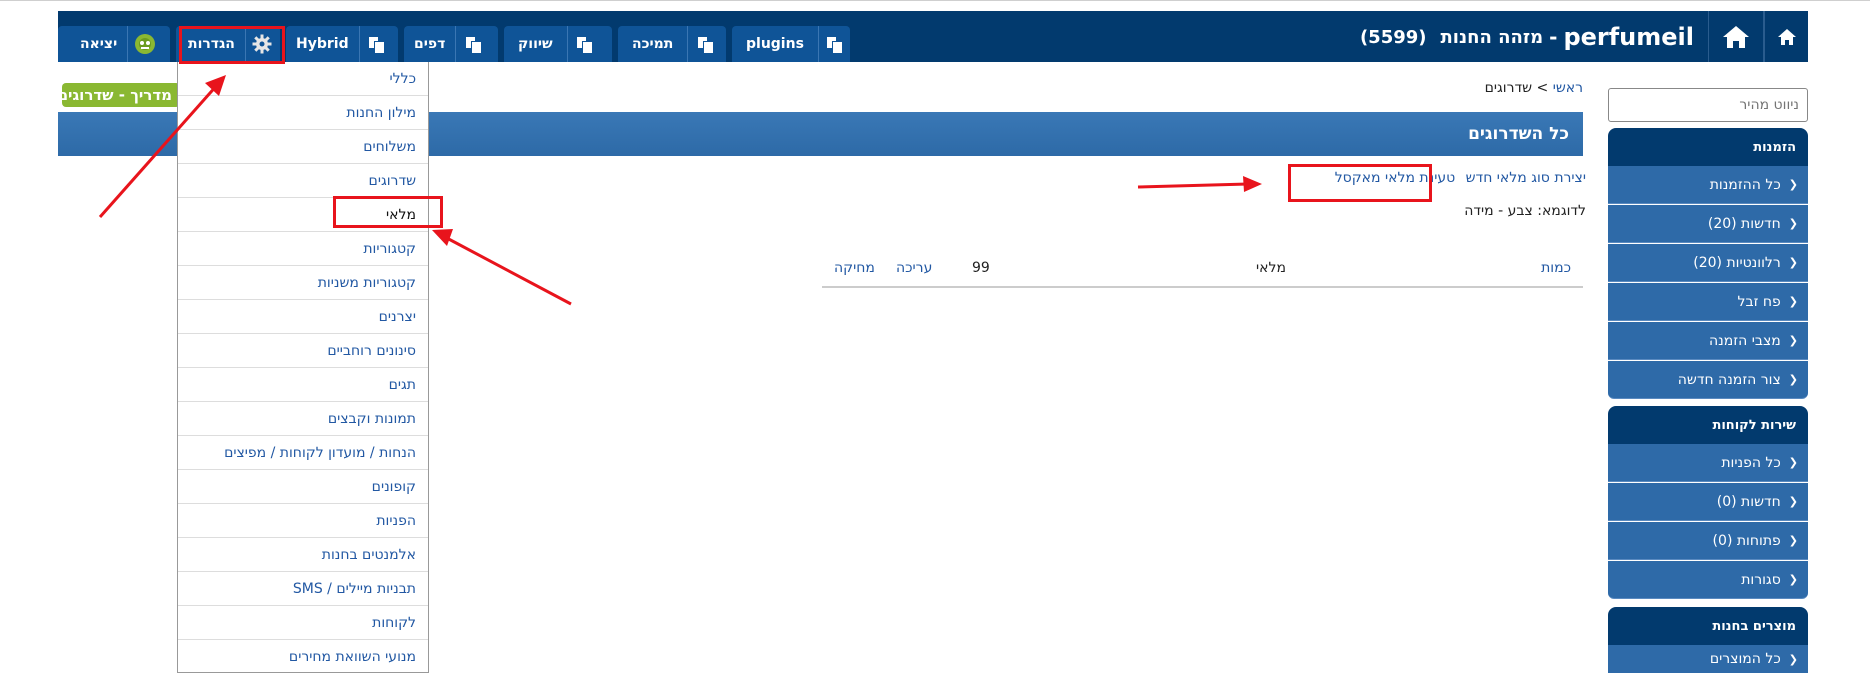  What do you see at coordinates (1534, 88) in the screenshot?
I see `breadcrumb: ראשי > שדרוגים` at bounding box center [1534, 88].